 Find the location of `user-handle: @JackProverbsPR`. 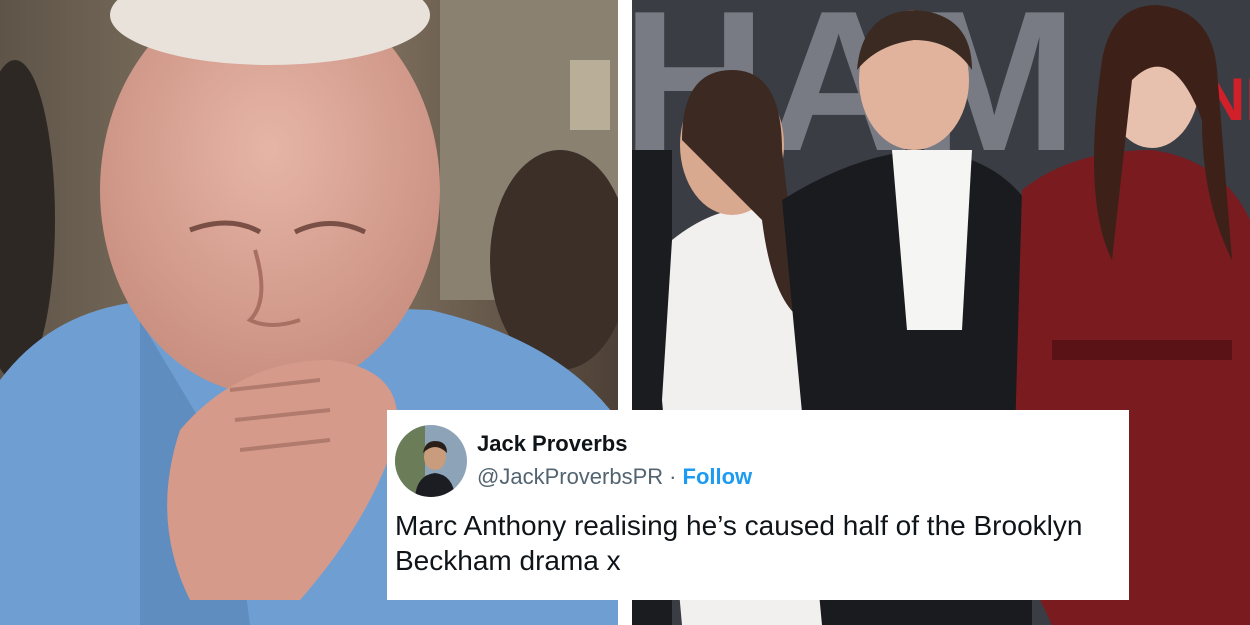

user-handle: @JackProverbsPR is located at coordinates (570, 477).